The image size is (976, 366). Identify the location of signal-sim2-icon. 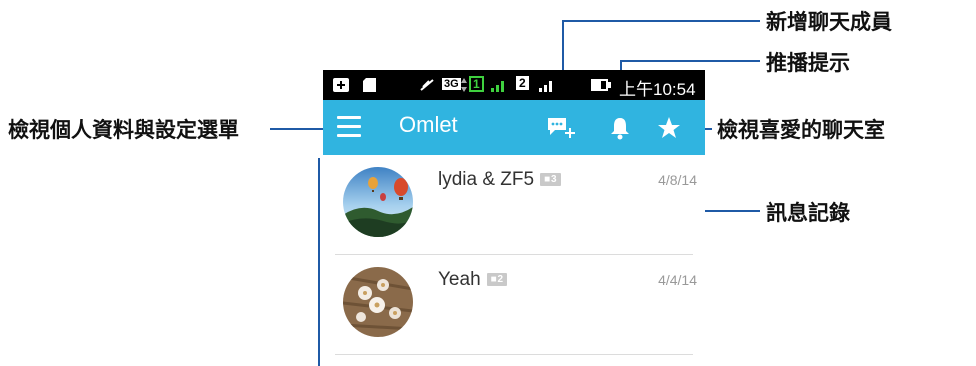
(545, 86).